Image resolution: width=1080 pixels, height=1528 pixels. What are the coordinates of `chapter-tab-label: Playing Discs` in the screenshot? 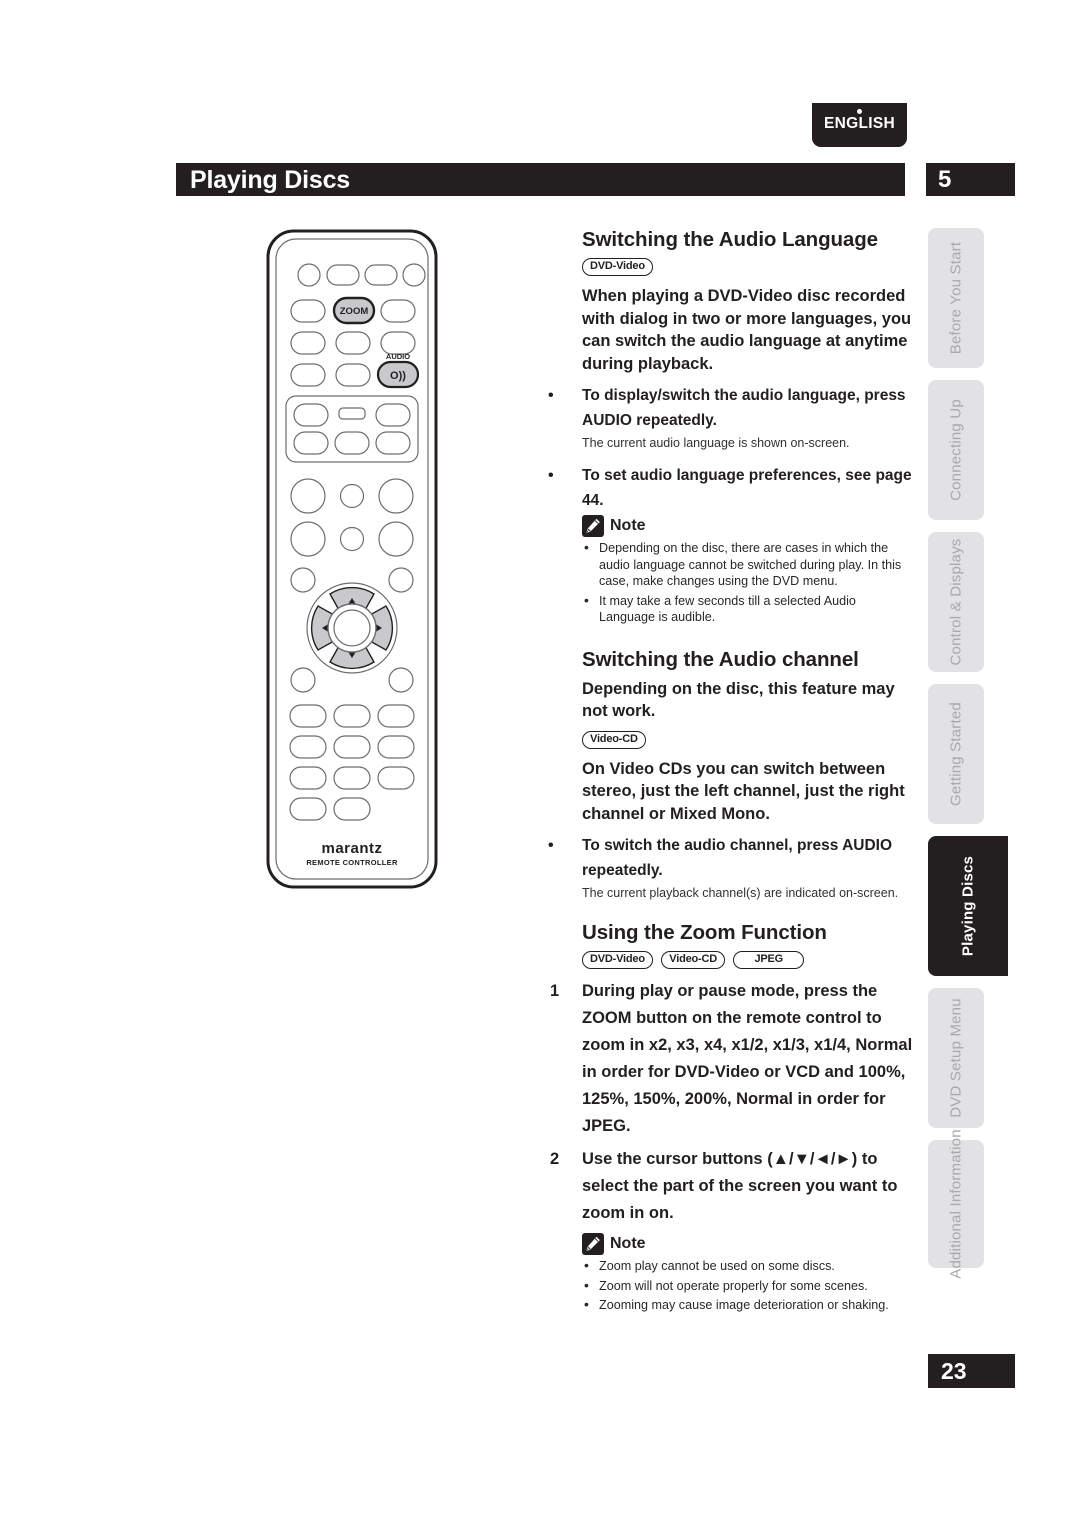 It's located at (968, 906).